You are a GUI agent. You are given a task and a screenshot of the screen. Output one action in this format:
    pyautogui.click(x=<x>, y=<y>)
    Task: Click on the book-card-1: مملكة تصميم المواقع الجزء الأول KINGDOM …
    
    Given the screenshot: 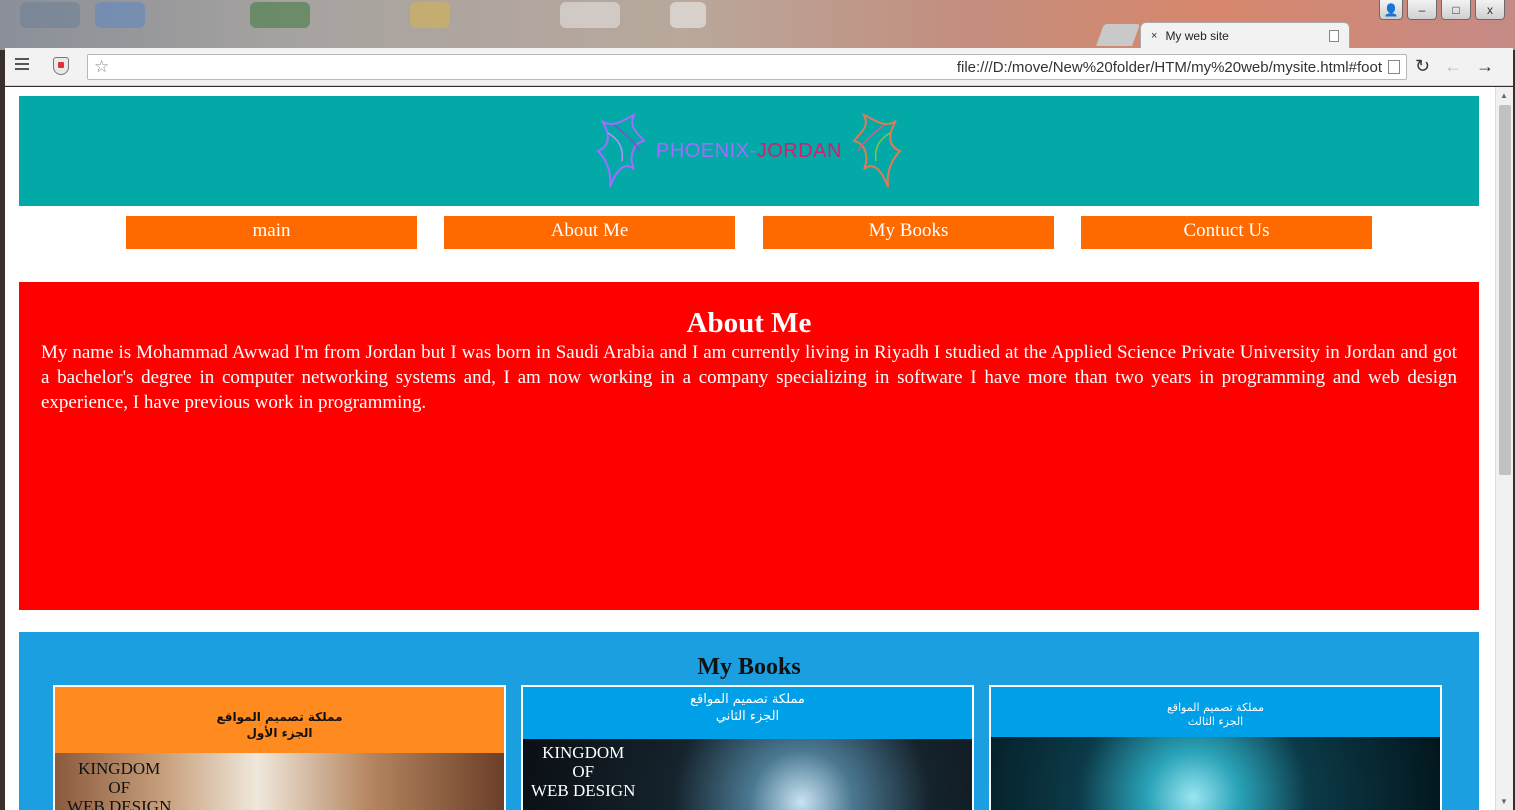 What is the action you would take?
    pyautogui.click(x=279, y=747)
    